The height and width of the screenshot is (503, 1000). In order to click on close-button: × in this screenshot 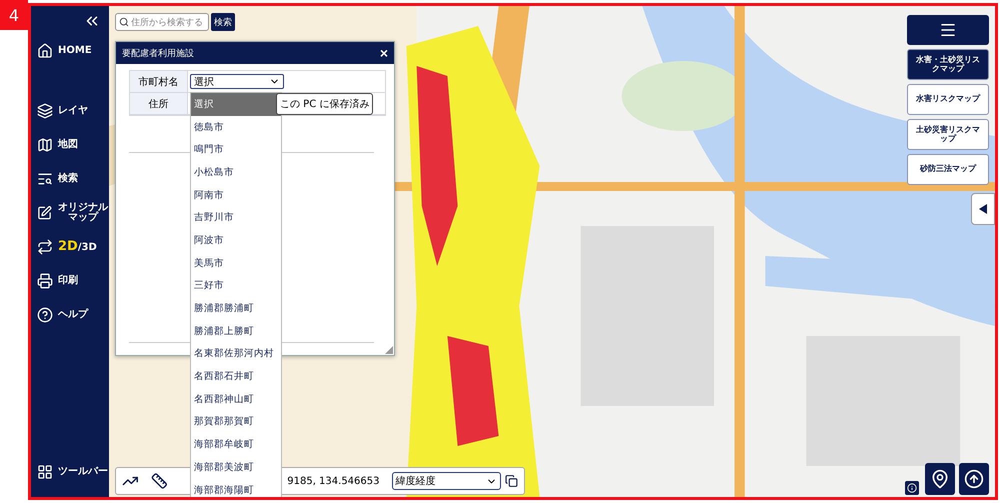, I will do `click(384, 53)`.